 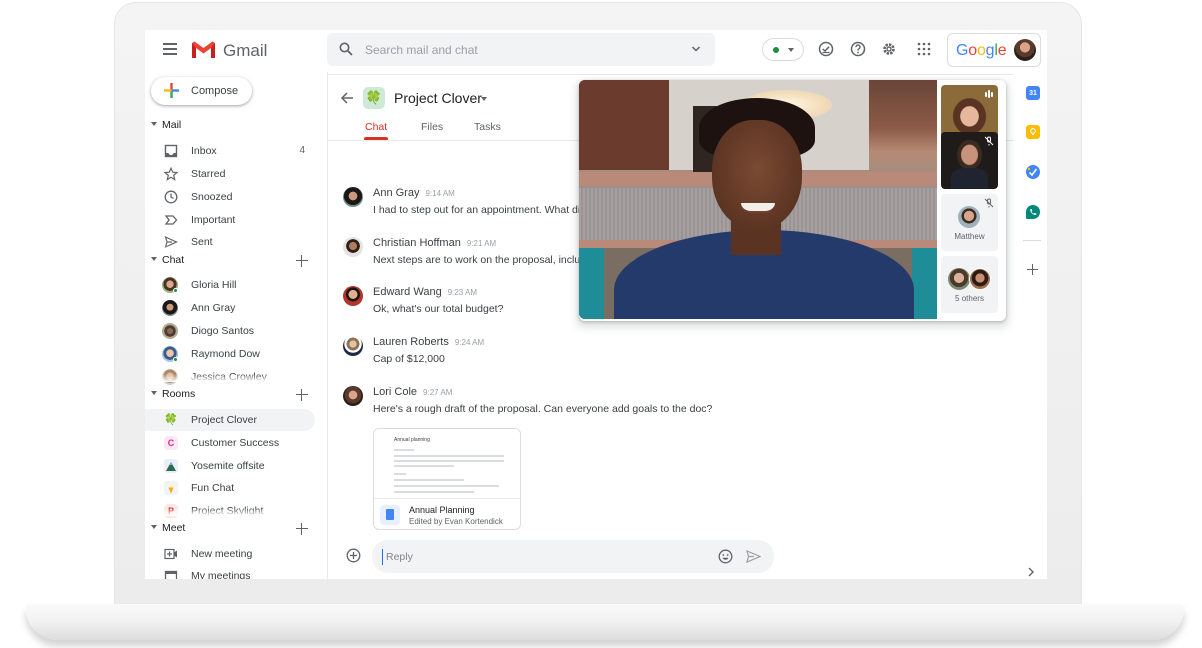 I want to click on tasks-app-icon, so click(x=1033, y=172).